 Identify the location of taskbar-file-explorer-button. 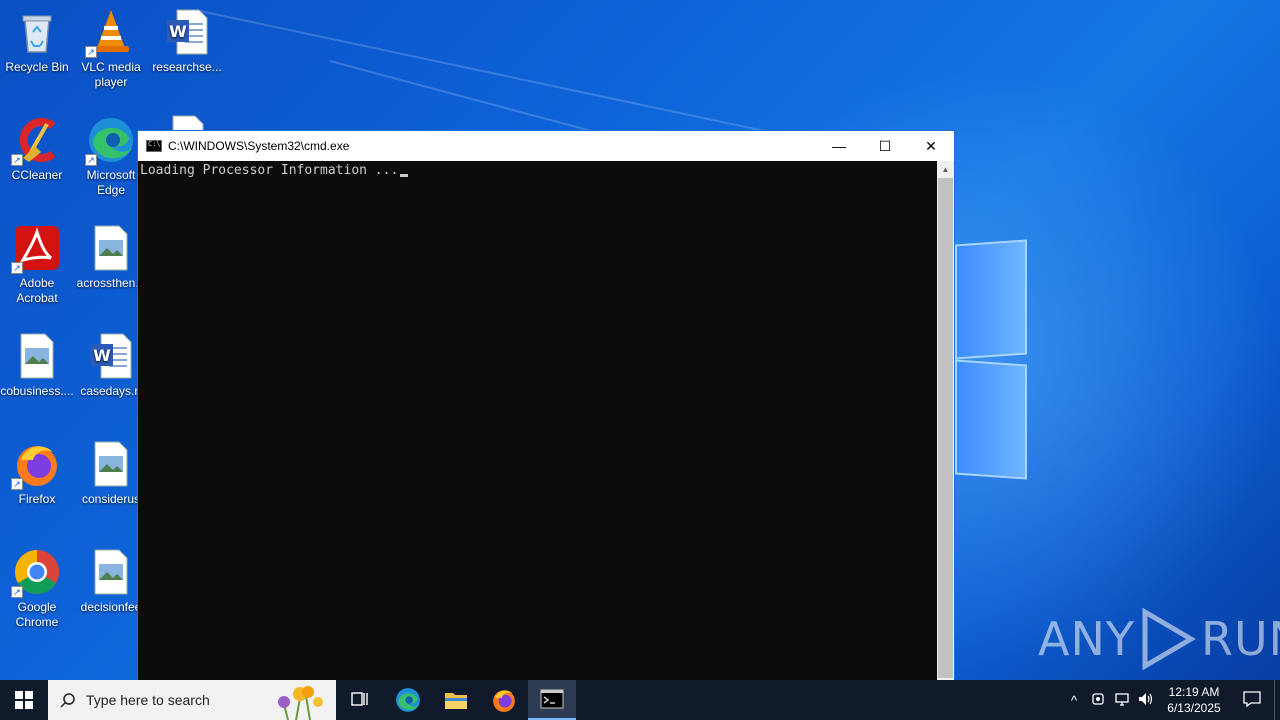
(456, 700).